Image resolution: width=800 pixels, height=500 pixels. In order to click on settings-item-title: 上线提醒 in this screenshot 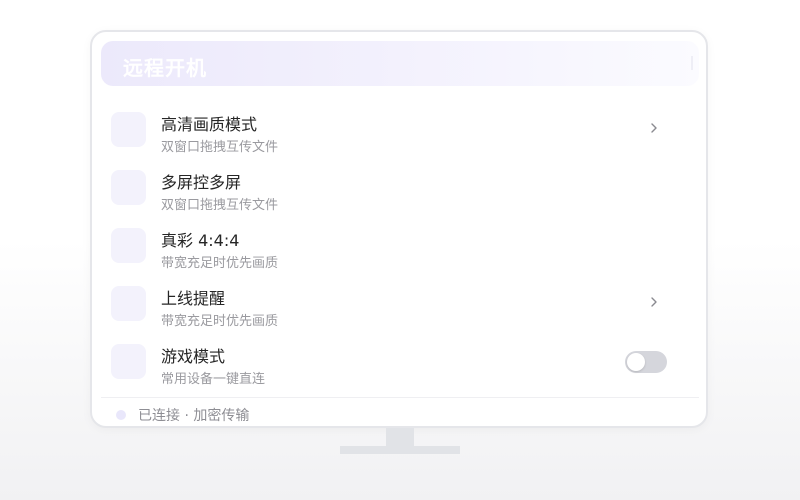, I will do `click(193, 298)`.